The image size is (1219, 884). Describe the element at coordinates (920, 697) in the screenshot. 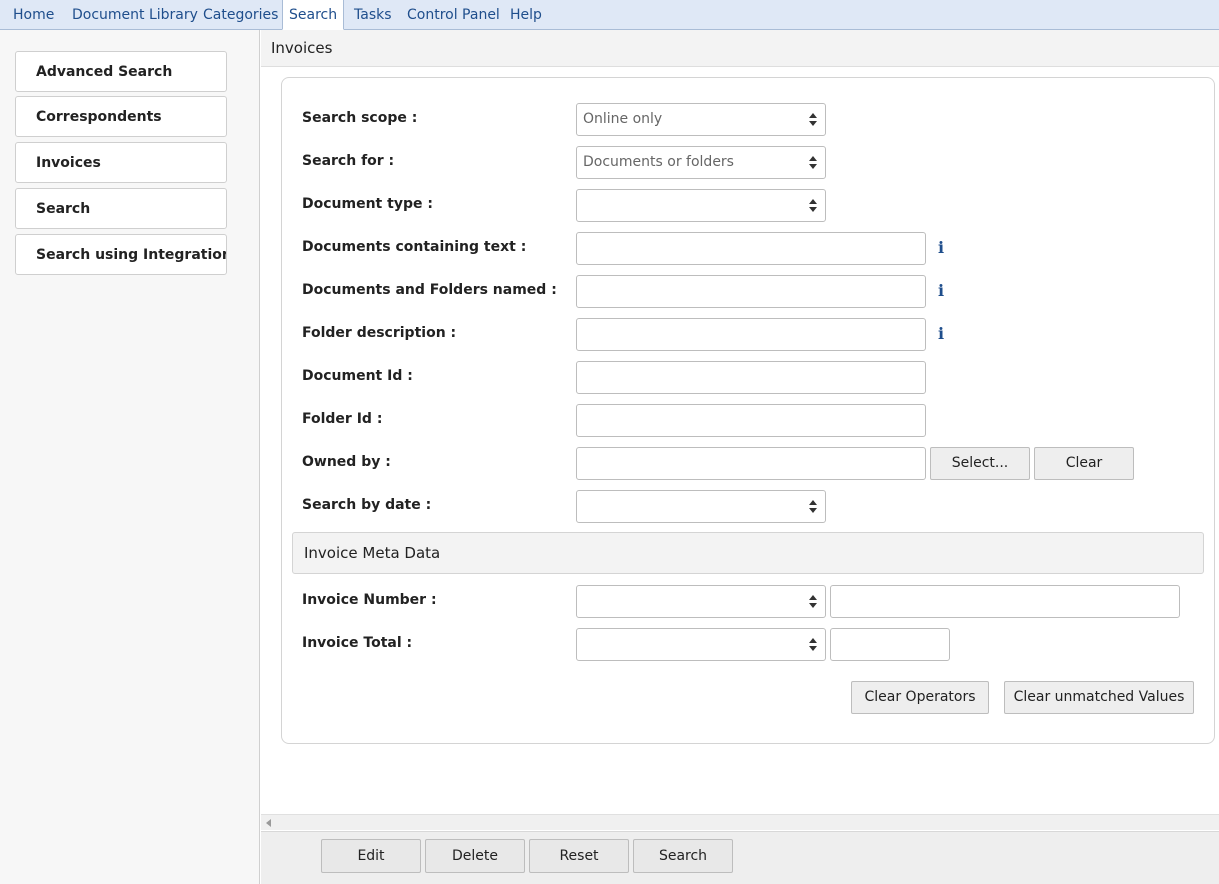

I see `clear-operators-button: Clear Operators` at that location.